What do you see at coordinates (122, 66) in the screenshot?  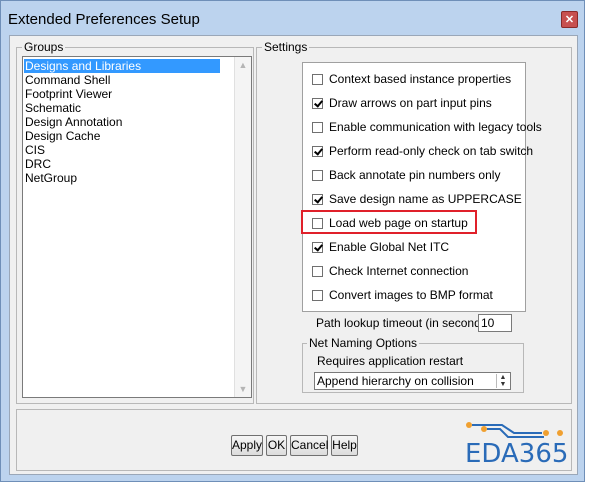 I see `list-item-designs-and-libraries: Designs and Libraries` at bounding box center [122, 66].